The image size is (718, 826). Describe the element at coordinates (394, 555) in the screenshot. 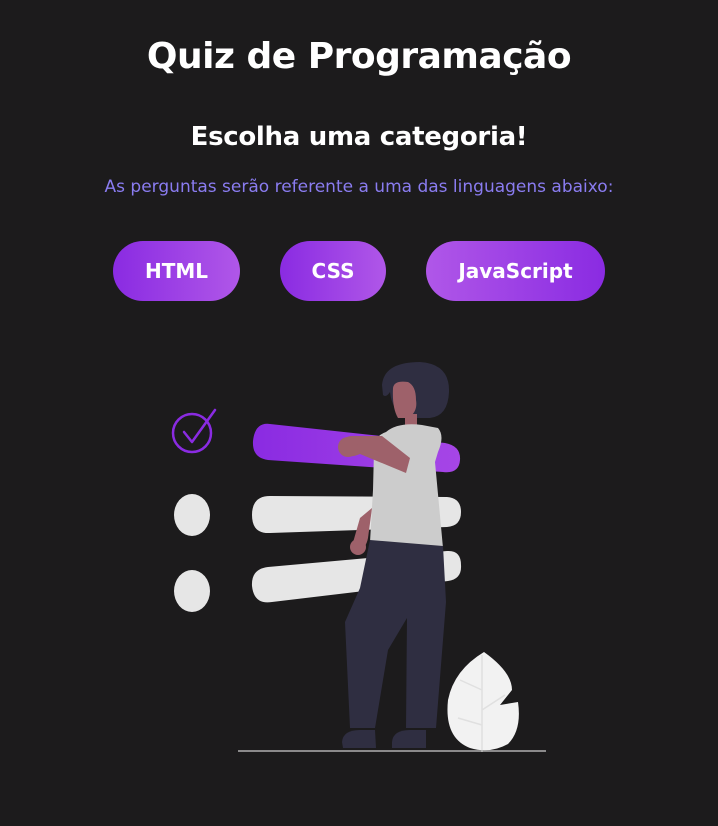

I see `person-figure` at that location.